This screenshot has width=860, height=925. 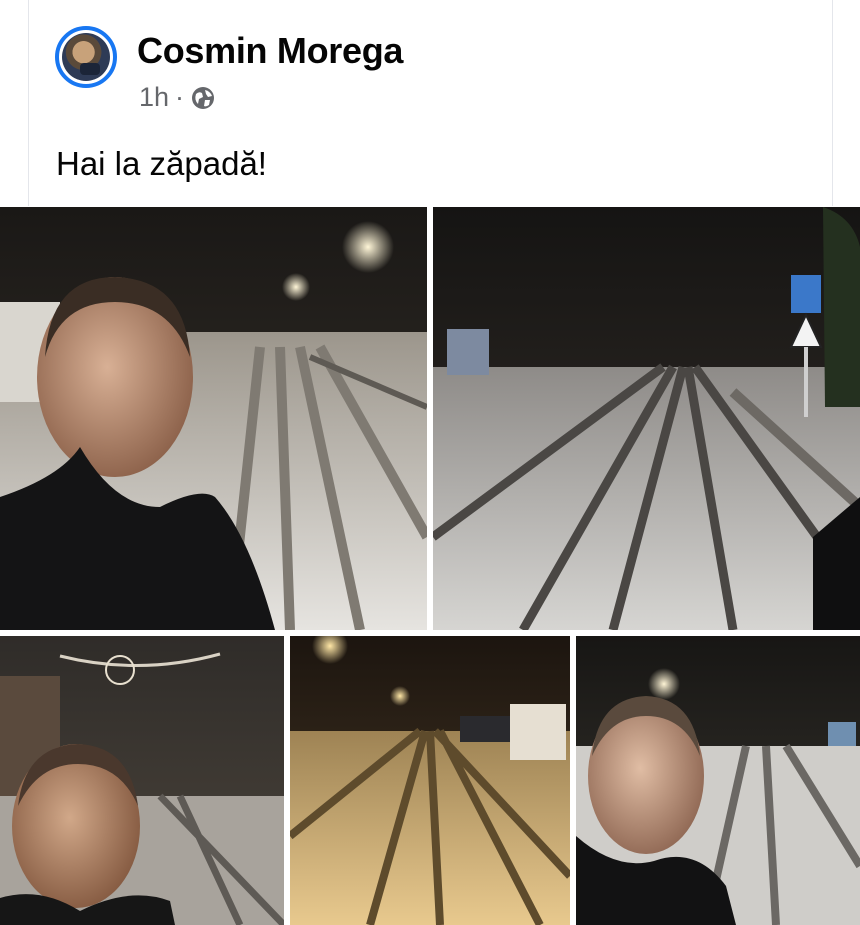 What do you see at coordinates (154, 97) in the screenshot?
I see `post-time: 1h` at bounding box center [154, 97].